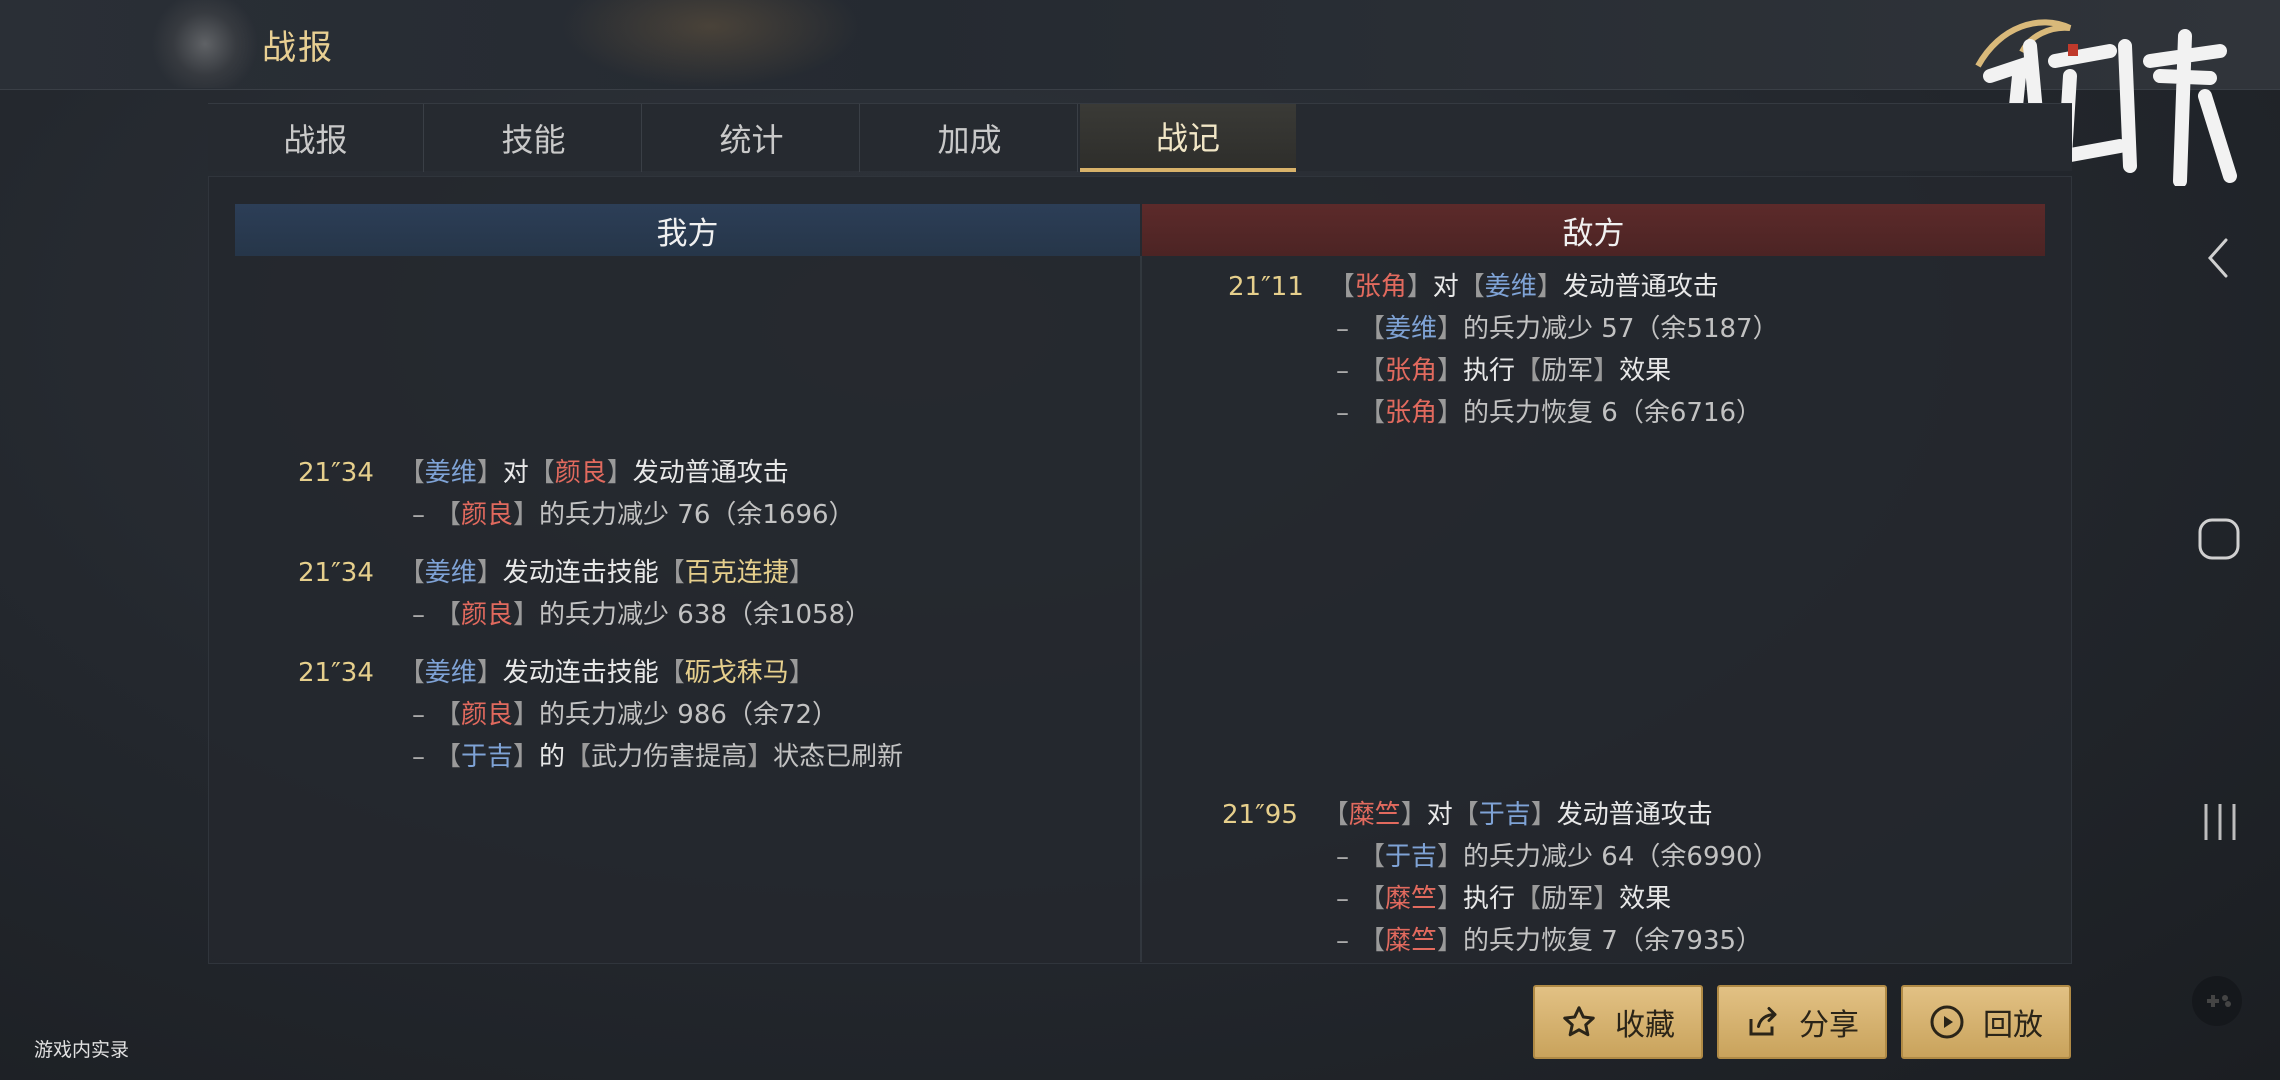 The image size is (2280, 1080). Describe the element at coordinates (543, 473) in the screenshot. I see `log-entry: 21″34 【姜维】对【颜良】发动普通攻击` at that location.